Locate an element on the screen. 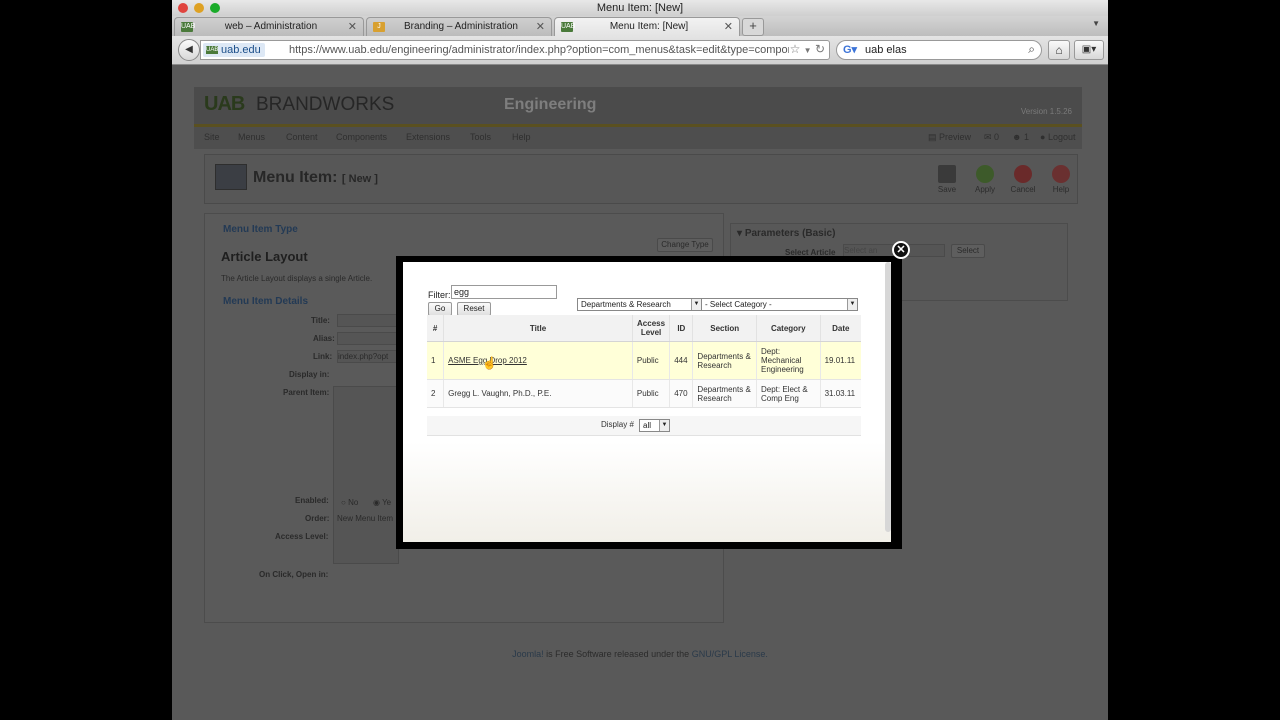  column-header-number: # is located at coordinates (436, 328).